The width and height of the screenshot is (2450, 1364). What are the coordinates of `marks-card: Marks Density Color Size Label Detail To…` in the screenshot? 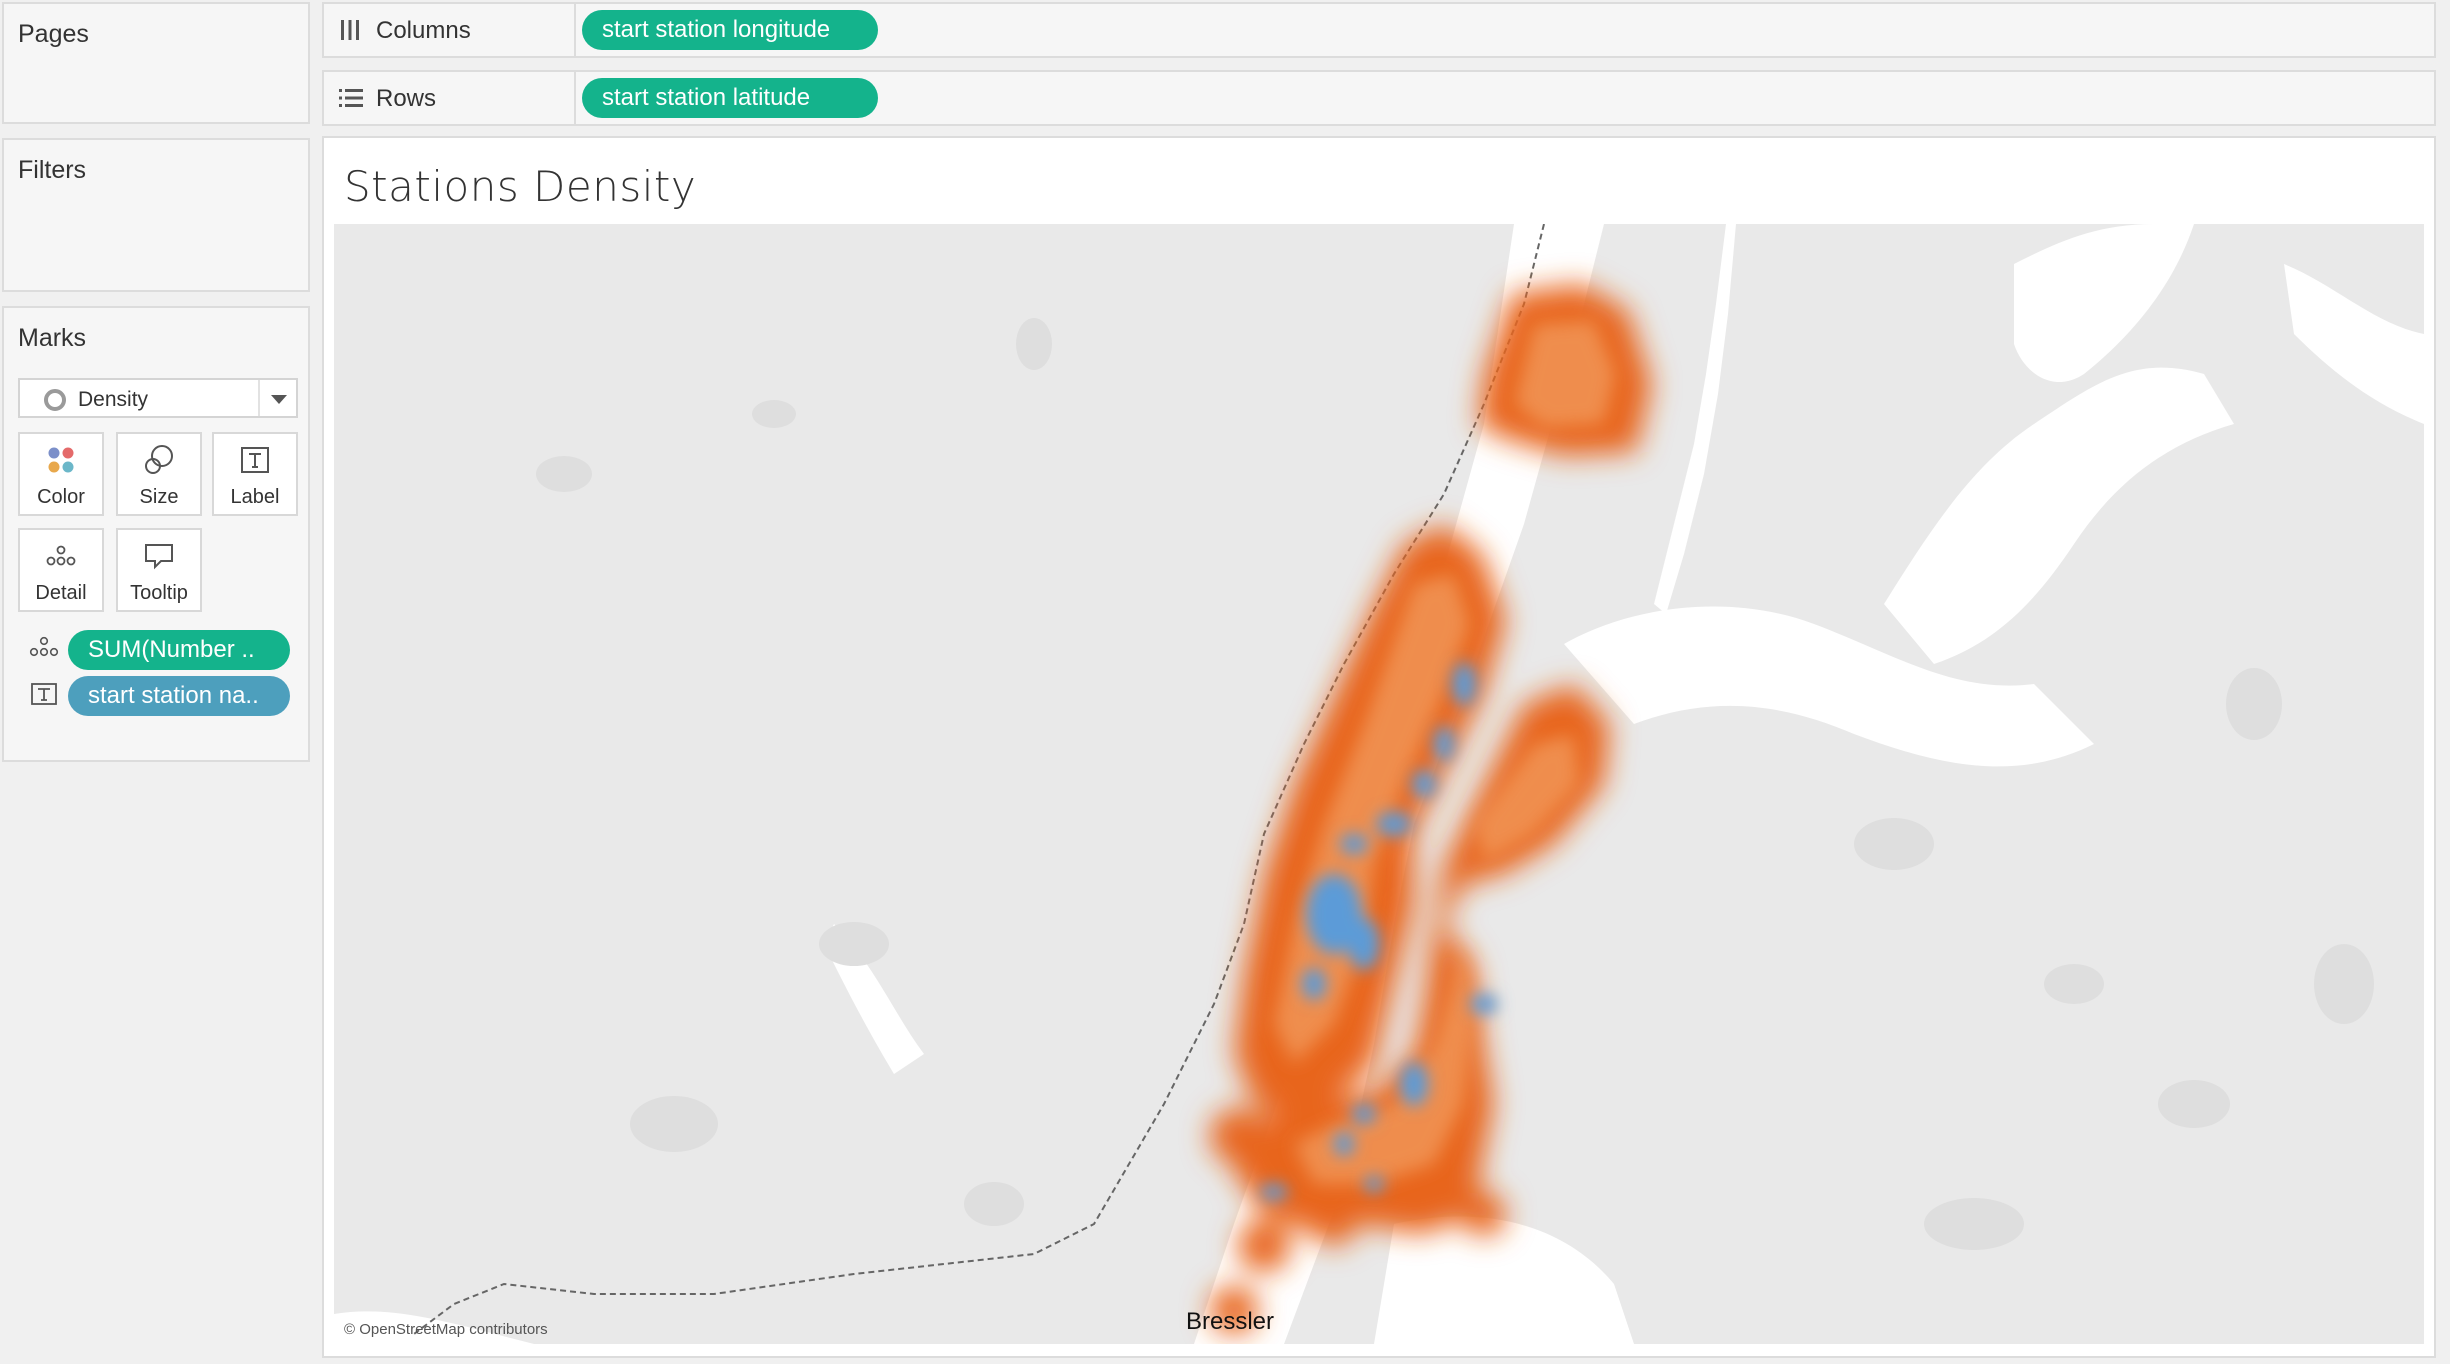 It's located at (156, 534).